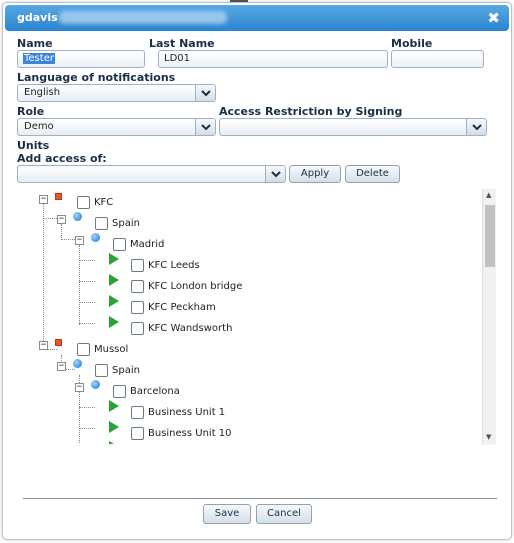 This screenshot has width=514, height=543. What do you see at coordinates (437, 59) in the screenshot?
I see `mobile-field` at bounding box center [437, 59].